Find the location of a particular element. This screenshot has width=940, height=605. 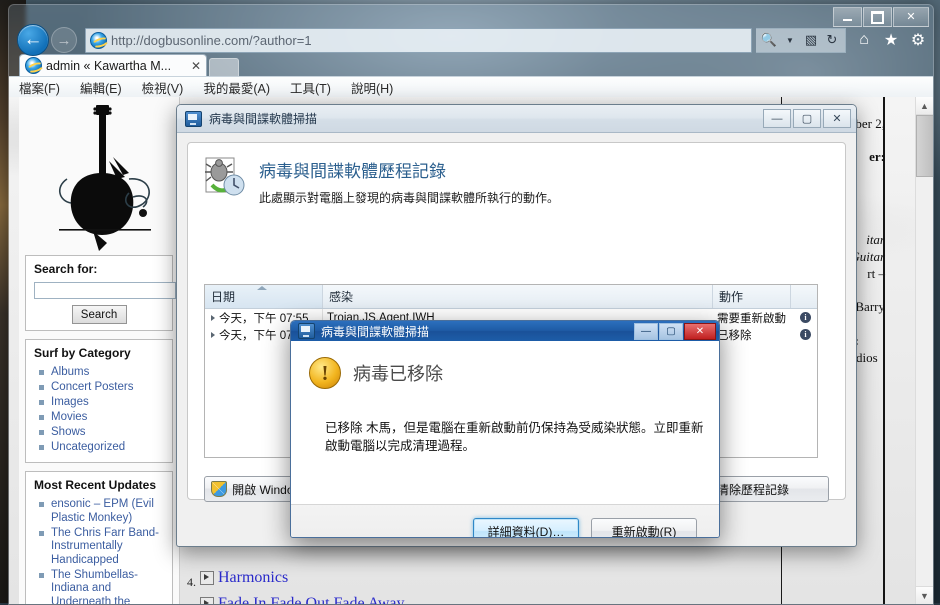

history-window-controls: — ▢ ✕ is located at coordinates (807, 118).